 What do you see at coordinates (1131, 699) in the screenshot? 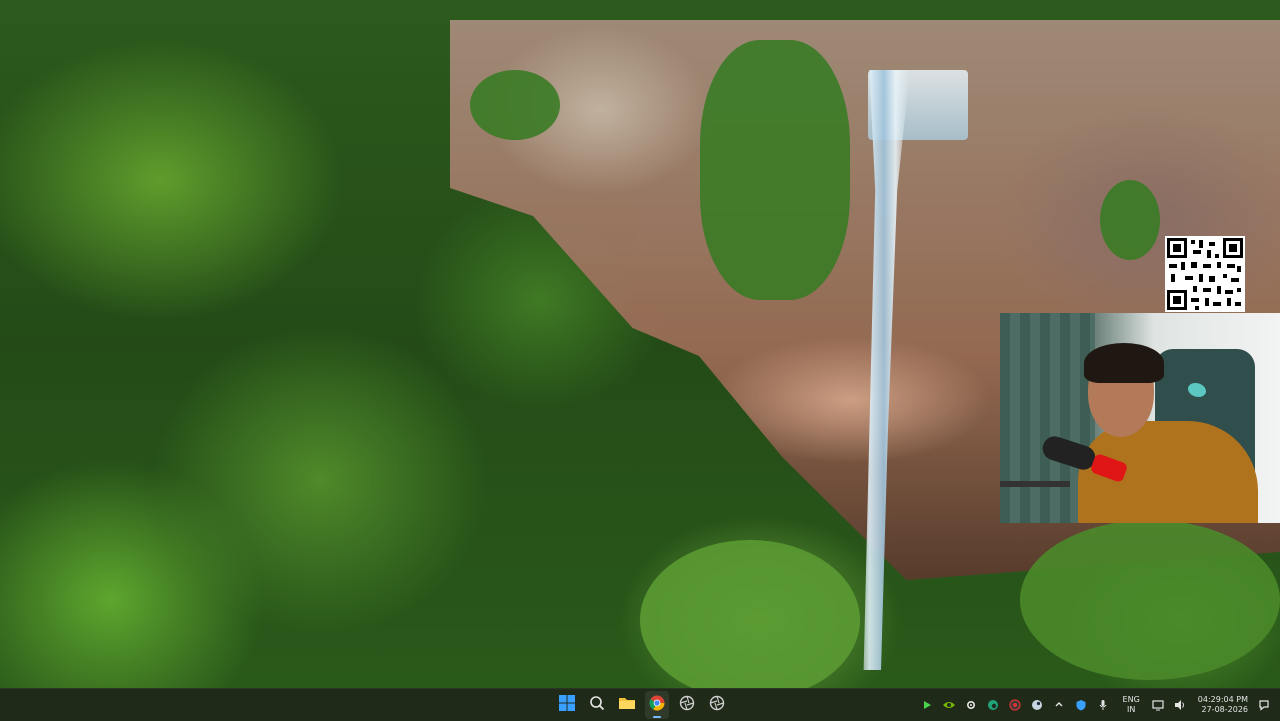
I see `language-line1: ENG` at bounding box center [1131, 699].